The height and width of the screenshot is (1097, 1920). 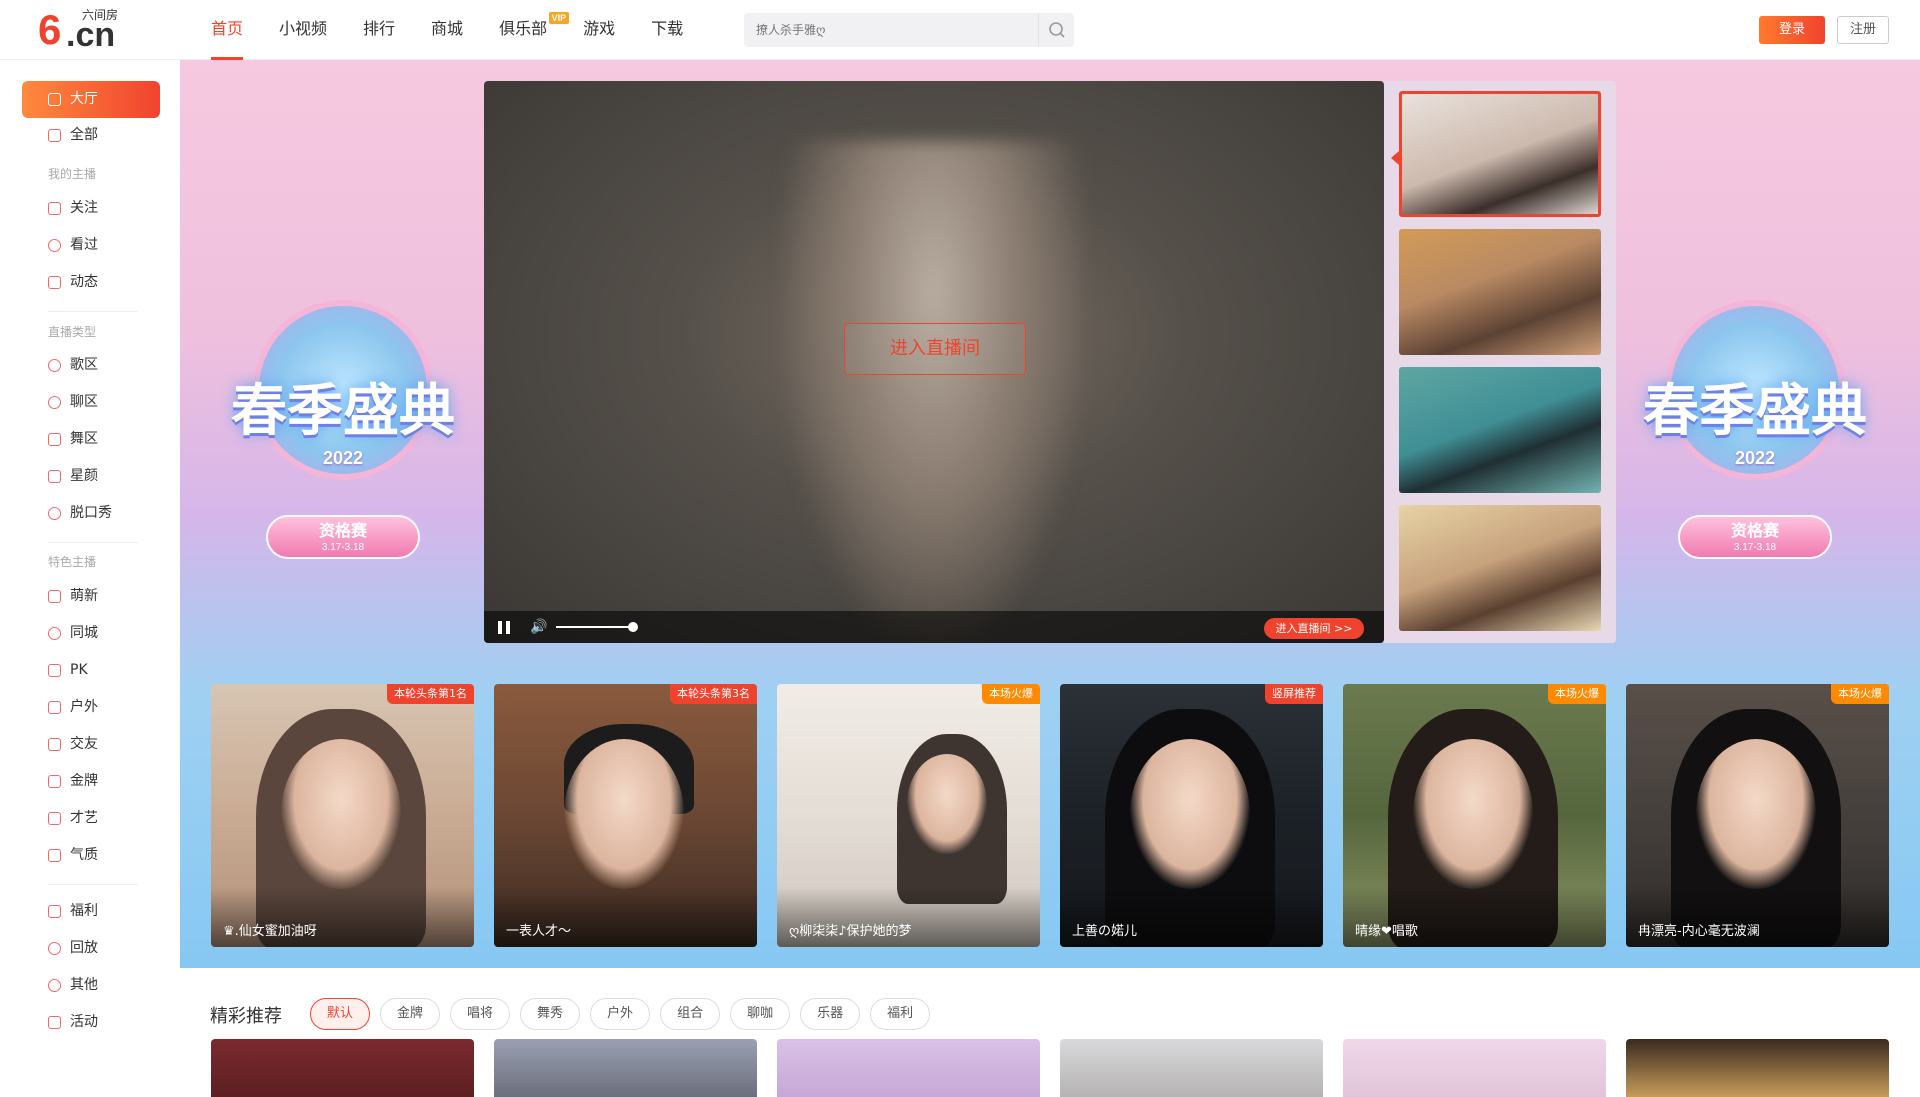 What do you see at coordinates (1792, 30) in the screenshot?
I see `login-button: 登录` at bounding box center [1792, 30].